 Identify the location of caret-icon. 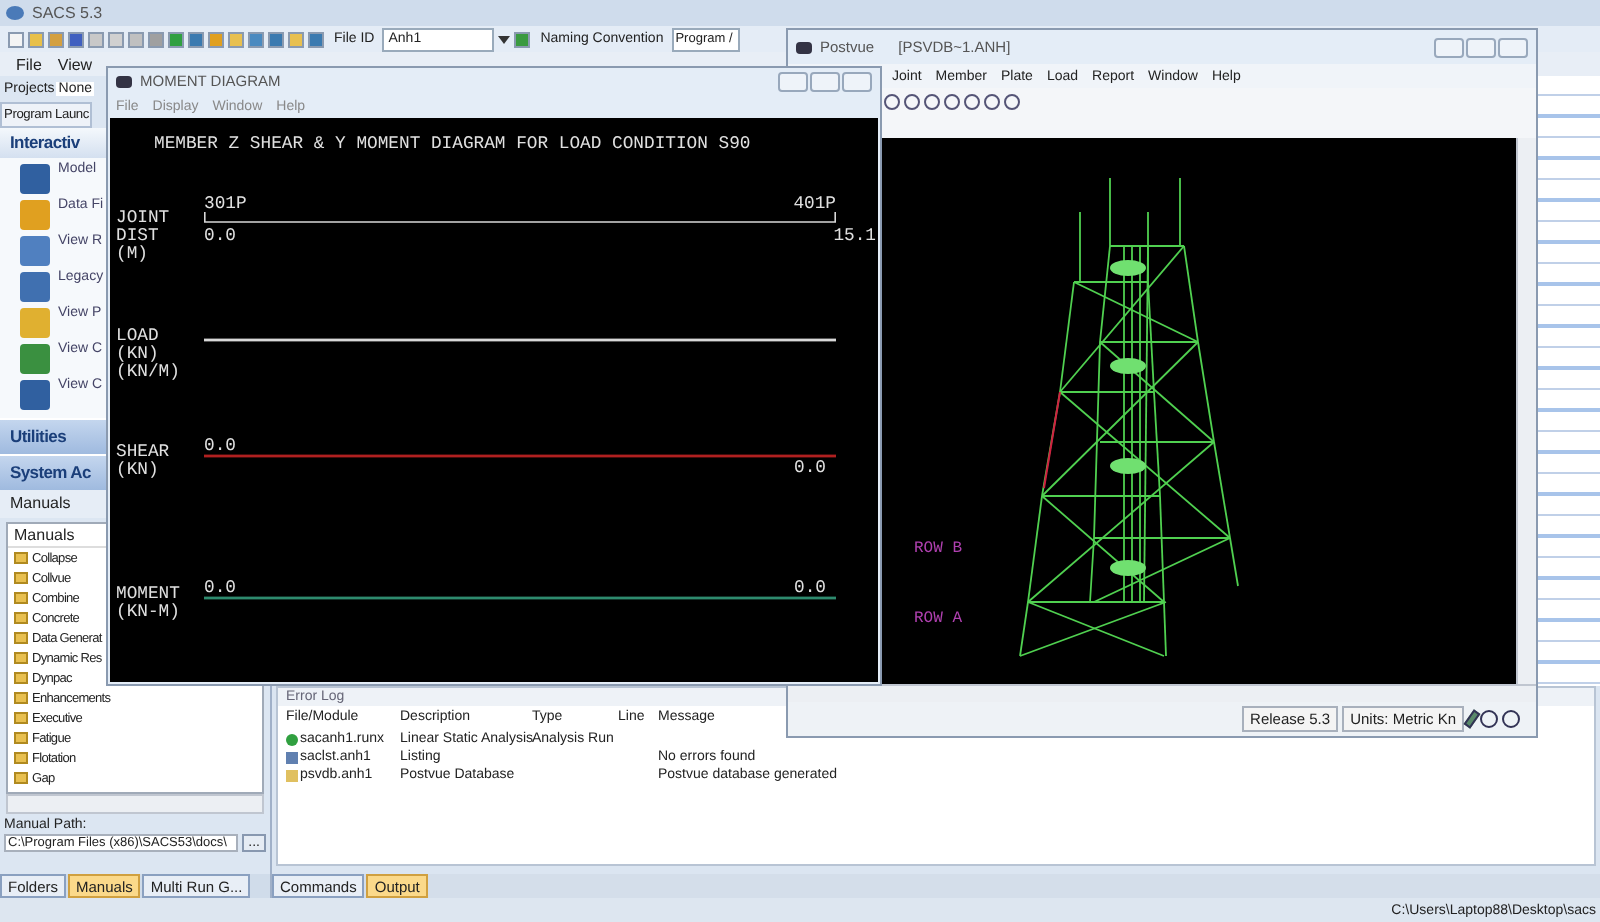
(504, 39).